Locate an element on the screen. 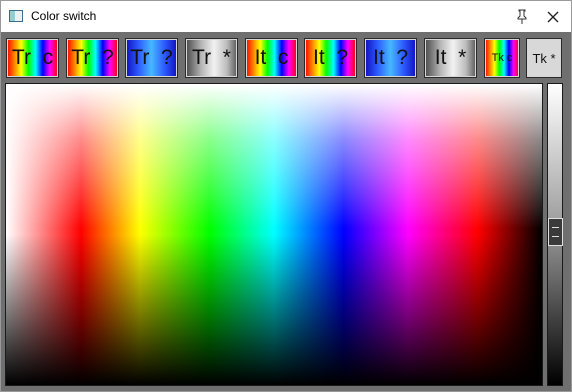  app-window-icon is located at coordinates (16, 16).